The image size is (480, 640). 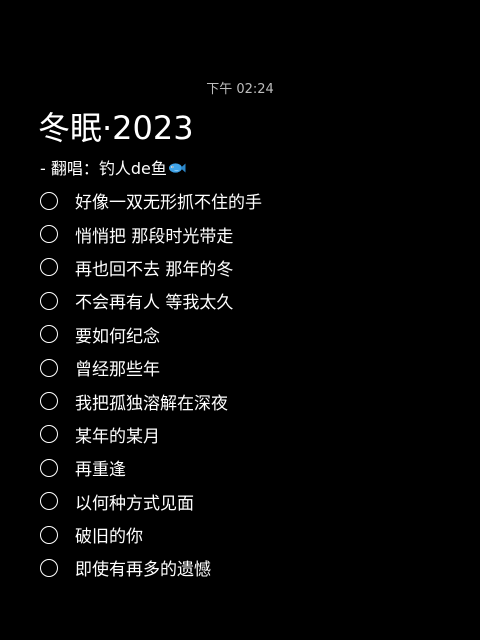 I want to click on checklist-item-label: 好像一双无形抓不住的手, so click(x=168, y=203).